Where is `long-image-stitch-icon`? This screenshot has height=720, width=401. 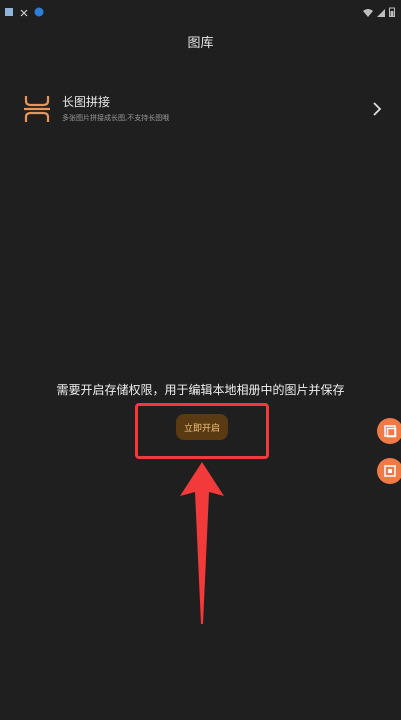
long-image-stitch-icon is located at coordinates (37, 109).